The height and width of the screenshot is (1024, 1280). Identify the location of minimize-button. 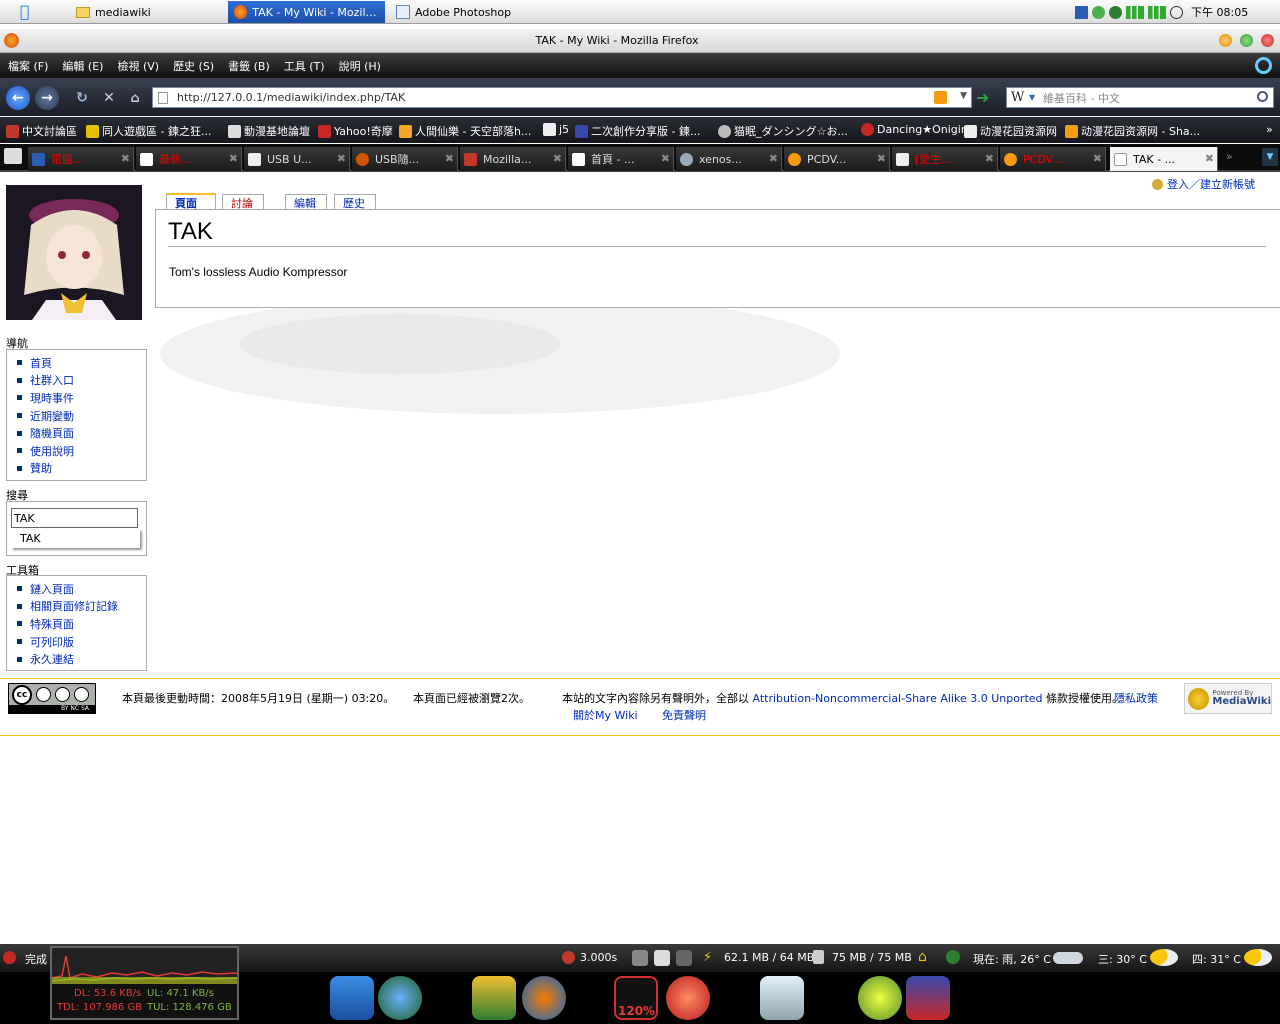
(1225, 40).